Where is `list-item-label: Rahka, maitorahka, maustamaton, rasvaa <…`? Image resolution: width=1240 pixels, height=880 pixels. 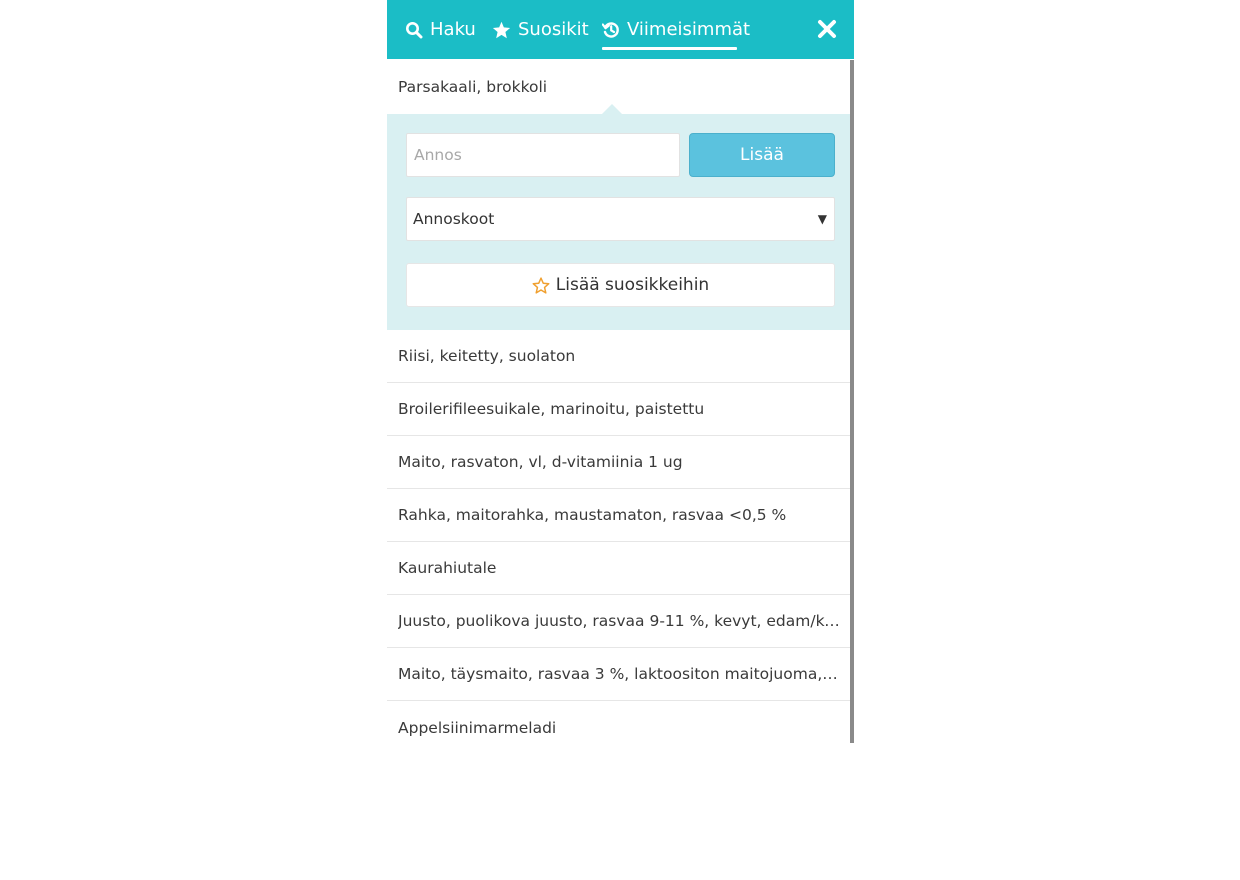 list-item-label: Rahka, maitorahka, maustamaton, rasvaa <… is located at coordinates (592, 515).